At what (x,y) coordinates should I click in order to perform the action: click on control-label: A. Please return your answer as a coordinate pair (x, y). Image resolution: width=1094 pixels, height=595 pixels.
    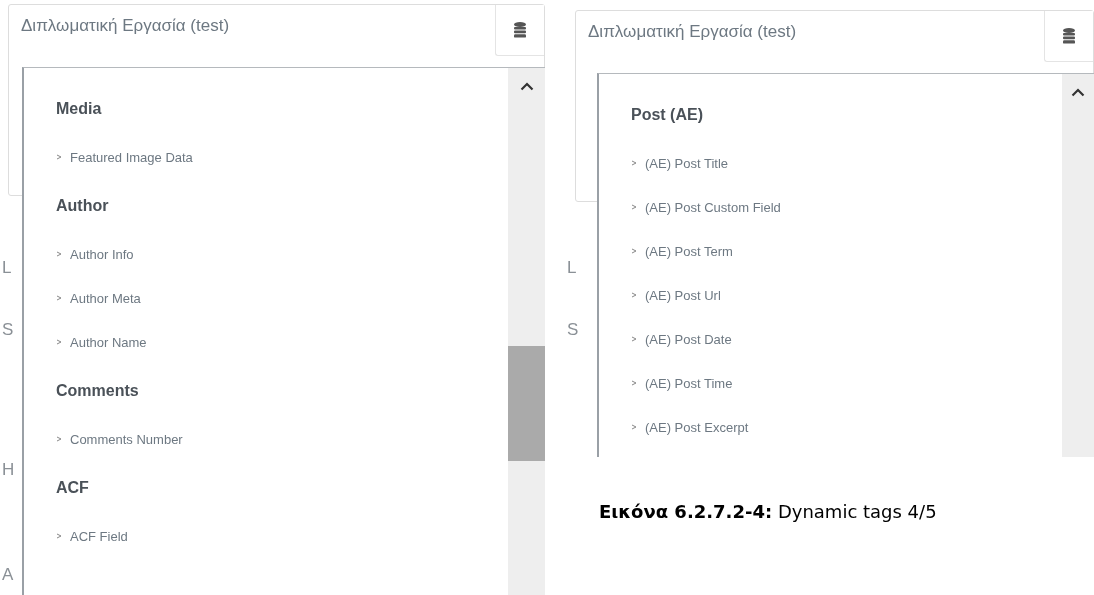
    Looking at the image, I should click on (8, 575).